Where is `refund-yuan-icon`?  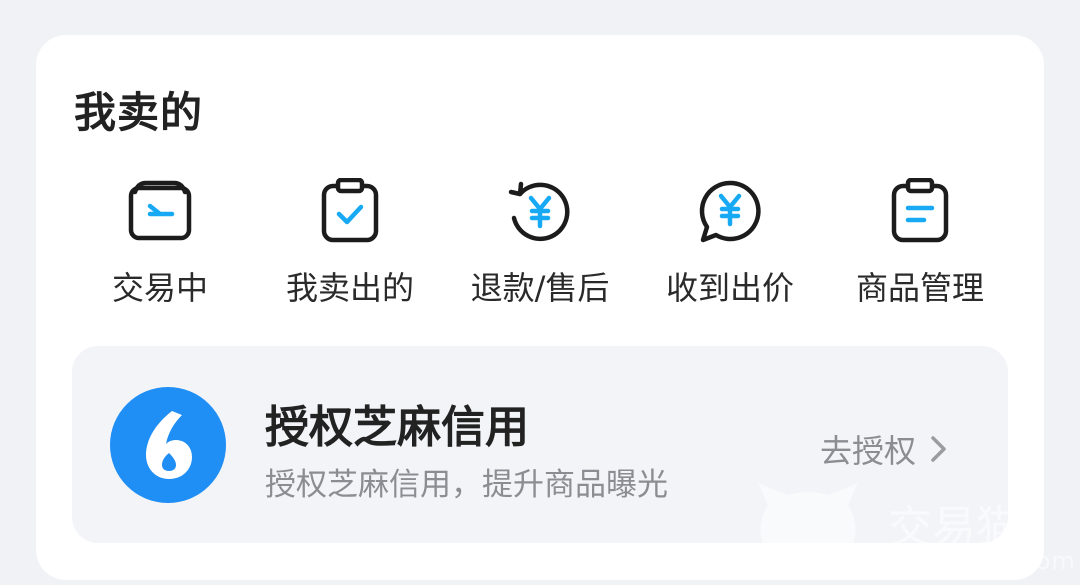 refund-yuan-icon is located at coordinates (540, 211).